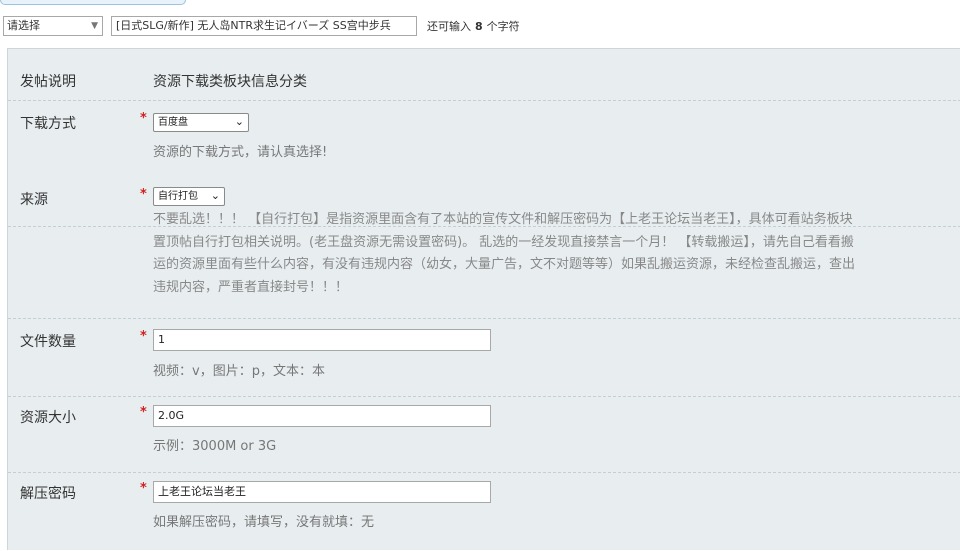  What do you see at coordinates (173, 122) in the screenshot?
I see `download-method-select-value: 百度盘` at bounding box center [173, 122].